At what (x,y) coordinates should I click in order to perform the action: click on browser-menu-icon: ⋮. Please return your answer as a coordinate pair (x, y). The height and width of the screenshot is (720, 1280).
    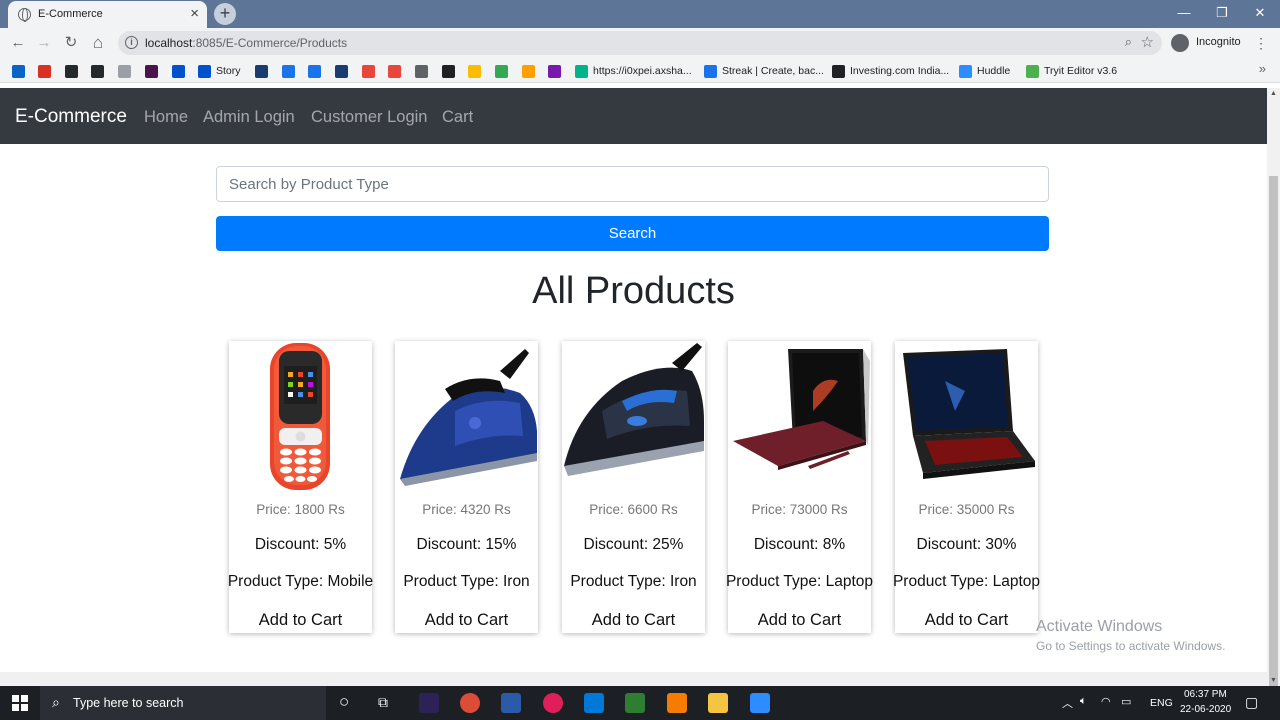
    Looking at the image, I should click on (1261, 43).